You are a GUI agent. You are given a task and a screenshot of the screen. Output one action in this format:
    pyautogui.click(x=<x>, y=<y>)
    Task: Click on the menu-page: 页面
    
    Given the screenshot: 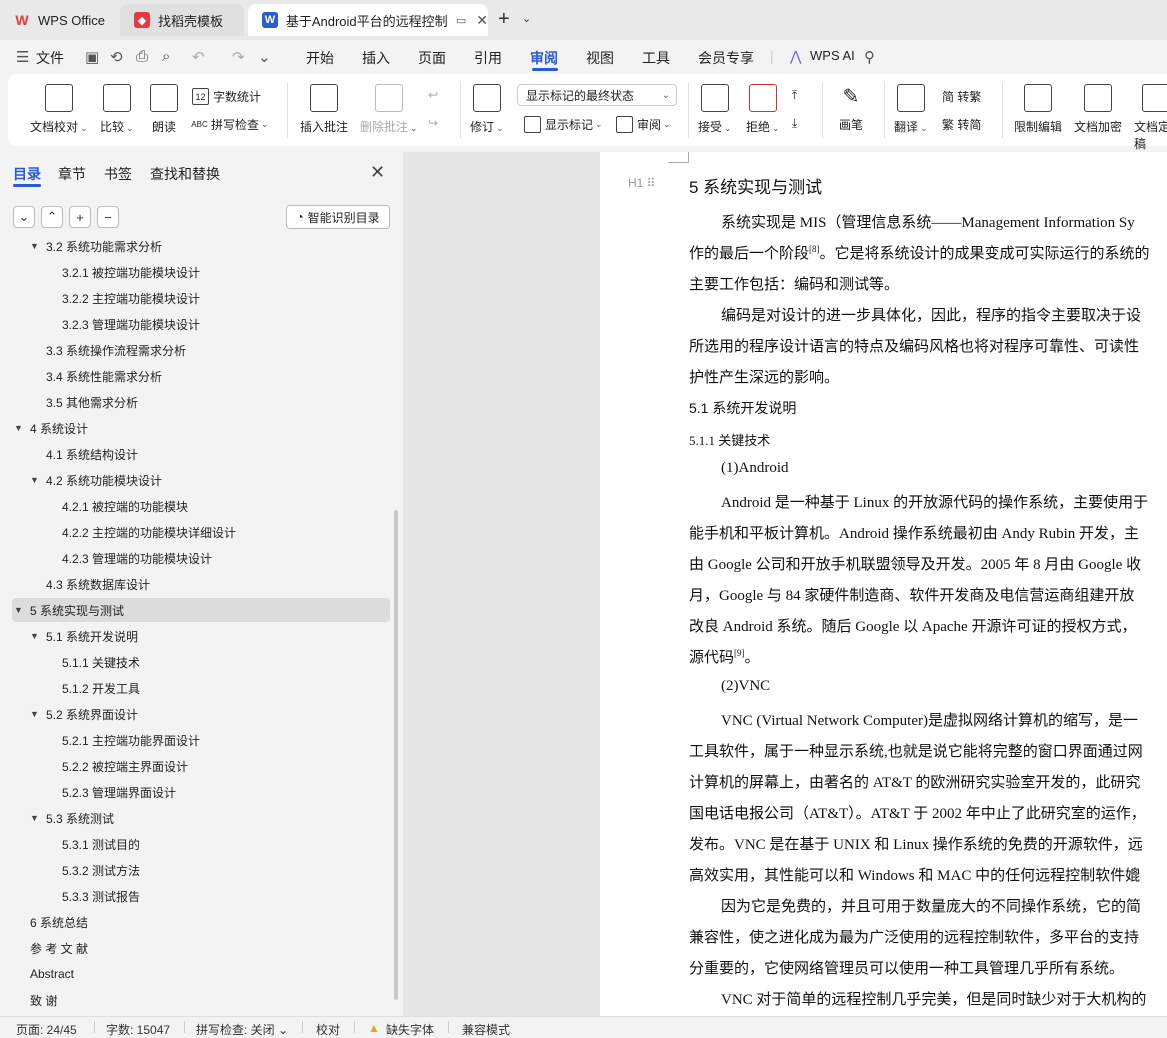 What is the action you would take?
    pyautogui.click(x=432, y=58)
    